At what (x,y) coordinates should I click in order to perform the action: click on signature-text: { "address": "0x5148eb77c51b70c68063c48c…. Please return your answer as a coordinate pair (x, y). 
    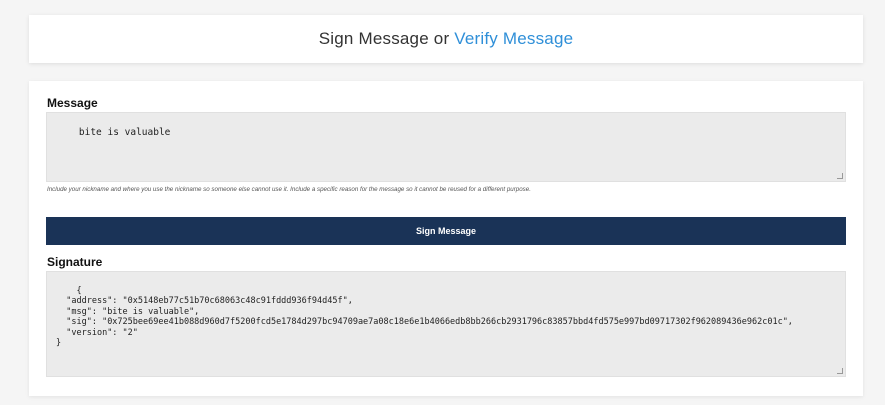
    Looking at the image, I should click on (424, 317).